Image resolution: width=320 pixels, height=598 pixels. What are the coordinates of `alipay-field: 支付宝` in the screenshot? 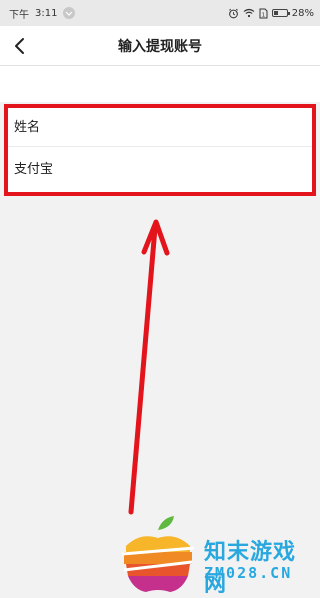 It's located at (160, 167).